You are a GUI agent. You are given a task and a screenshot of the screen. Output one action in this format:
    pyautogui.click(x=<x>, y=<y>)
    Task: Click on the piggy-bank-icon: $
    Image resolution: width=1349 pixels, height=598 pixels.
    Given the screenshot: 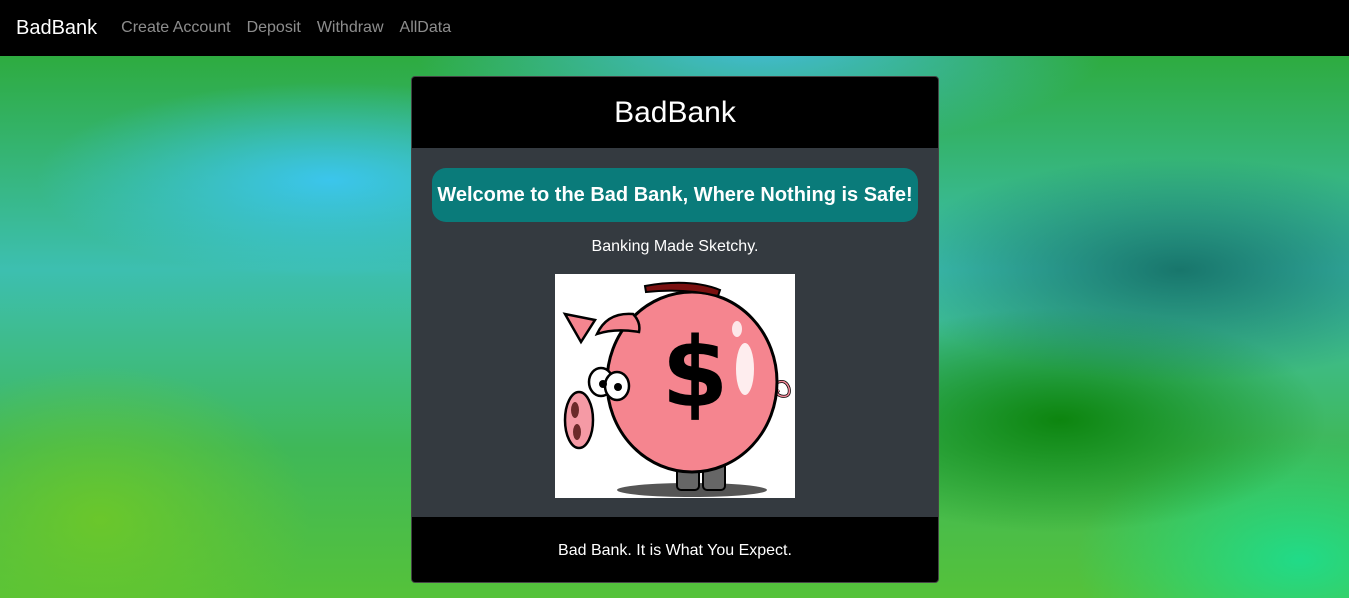 What is the action you would take?
    pyautogui.click(x=676, y=389)
    